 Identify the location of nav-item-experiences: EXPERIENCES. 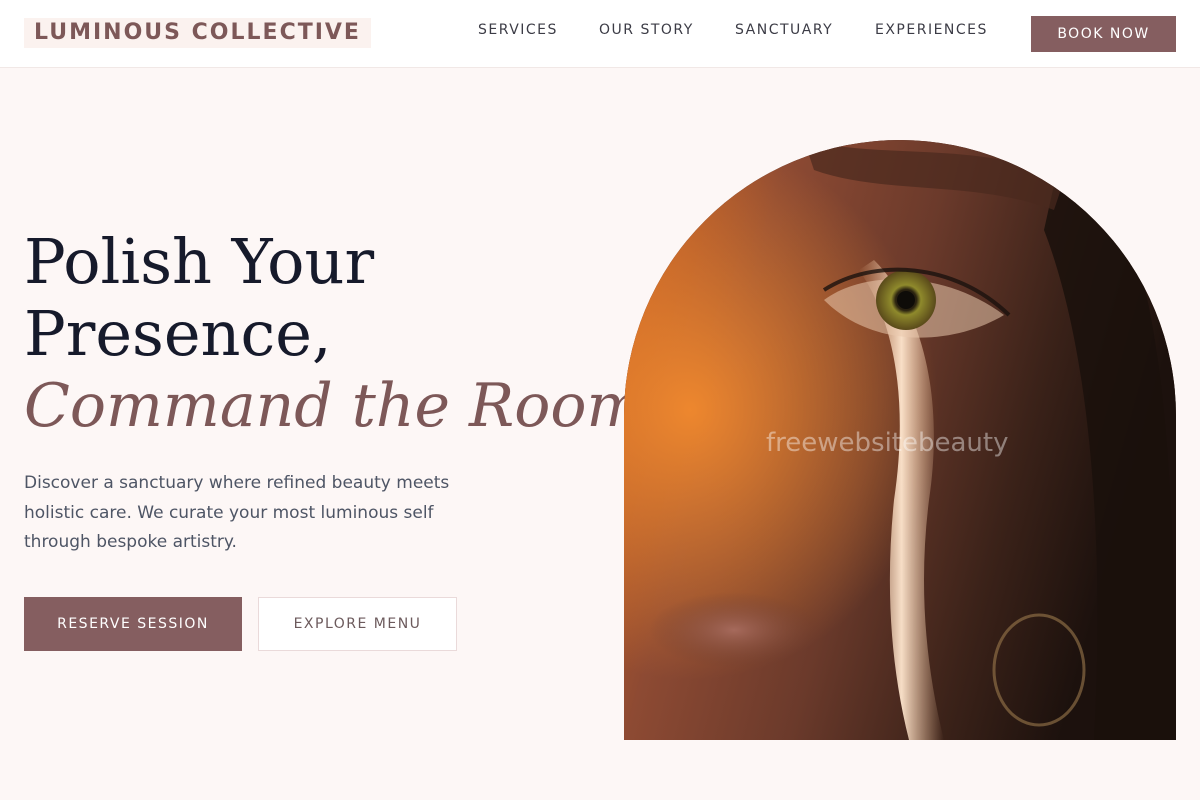
(931, 30).